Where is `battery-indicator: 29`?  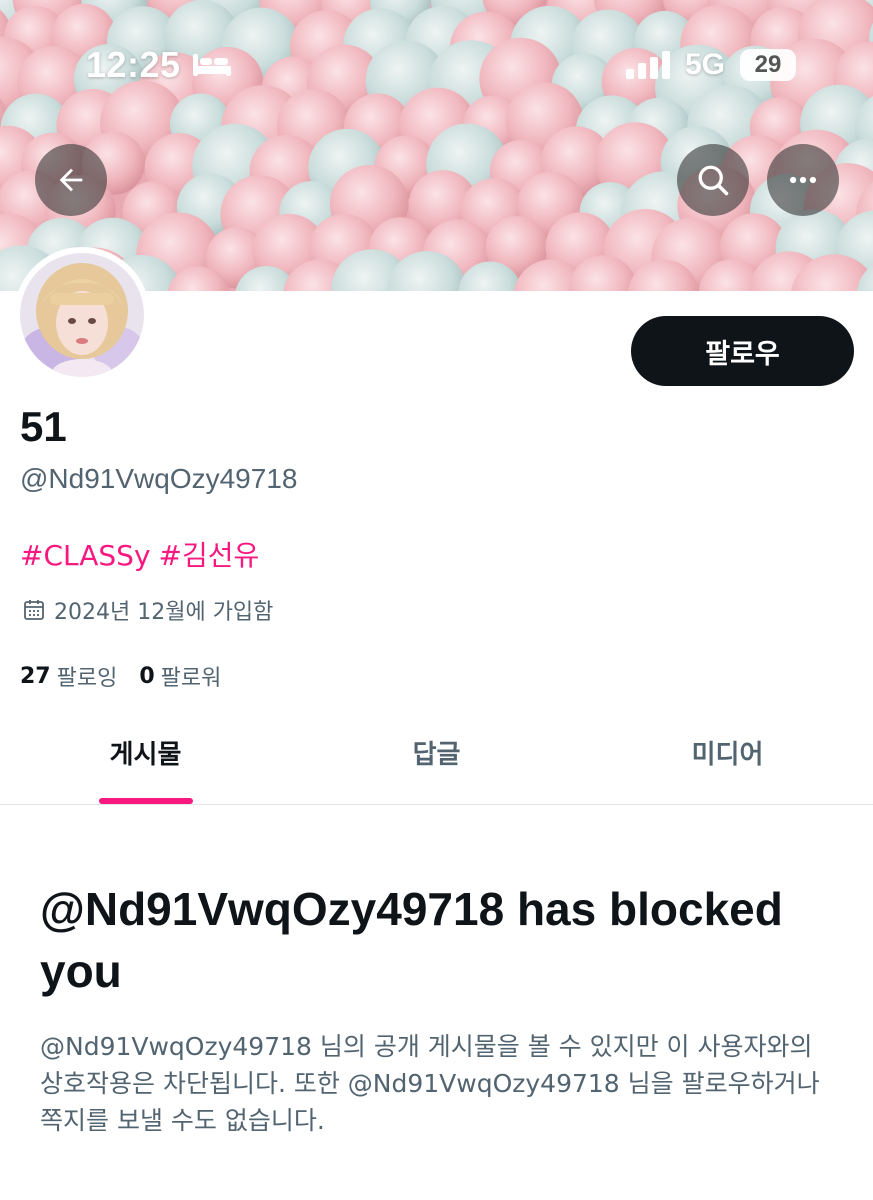
battery-indicator: 29 is located at coordinates (768, 65).